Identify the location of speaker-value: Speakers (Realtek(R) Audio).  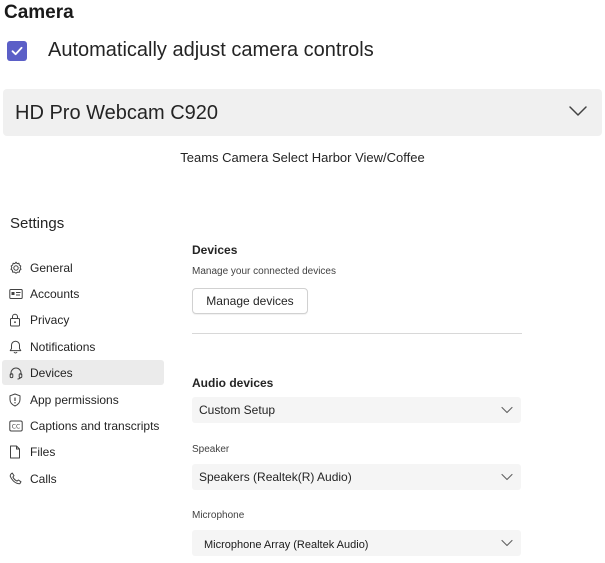
(275, 477).